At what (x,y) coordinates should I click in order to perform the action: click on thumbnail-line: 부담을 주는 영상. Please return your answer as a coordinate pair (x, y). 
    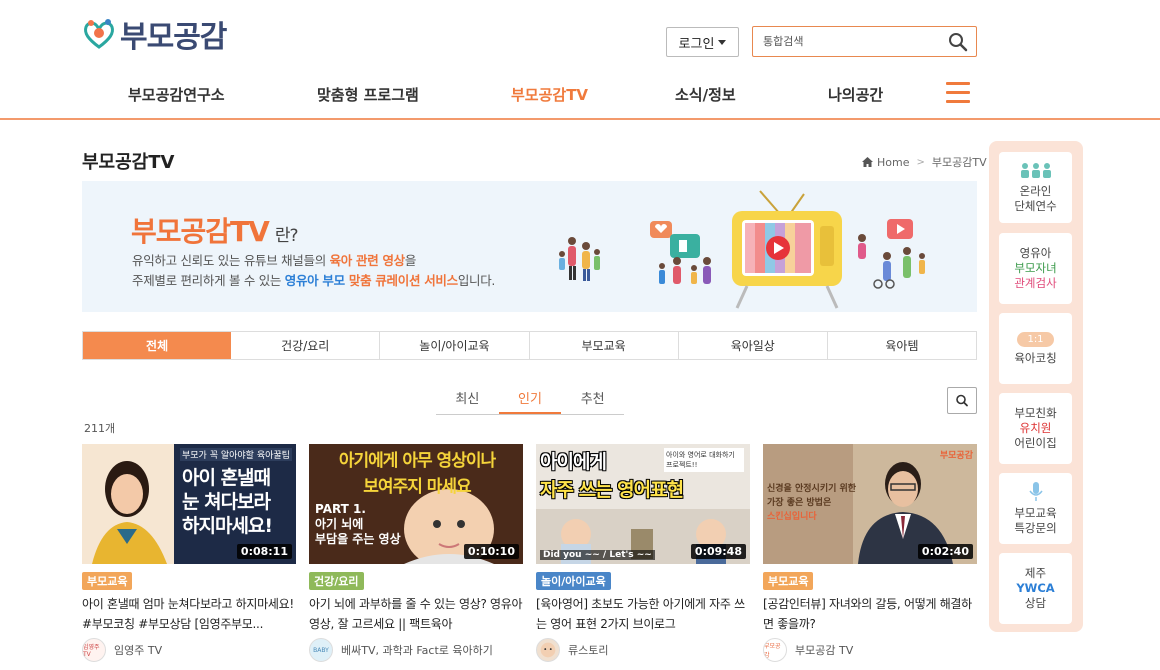
    Looking at the image, I should click on (358, 539).